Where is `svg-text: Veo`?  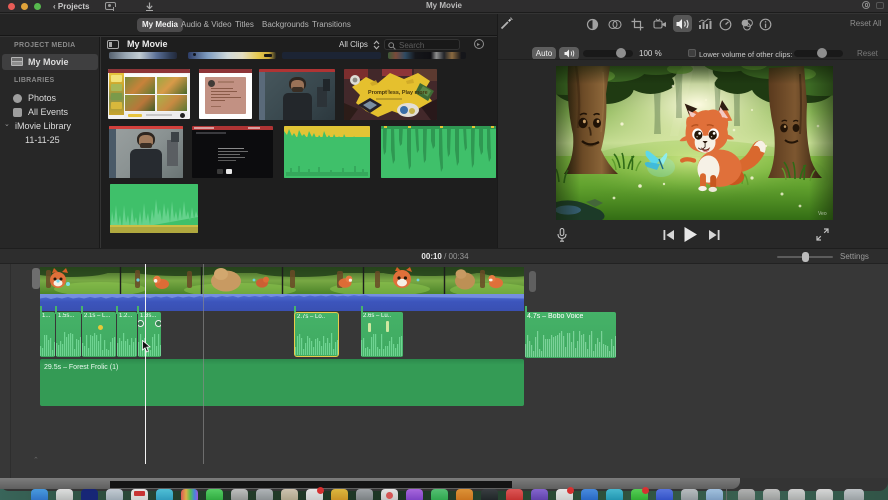
svg-text: Veo is located at coordinates (822, 214).